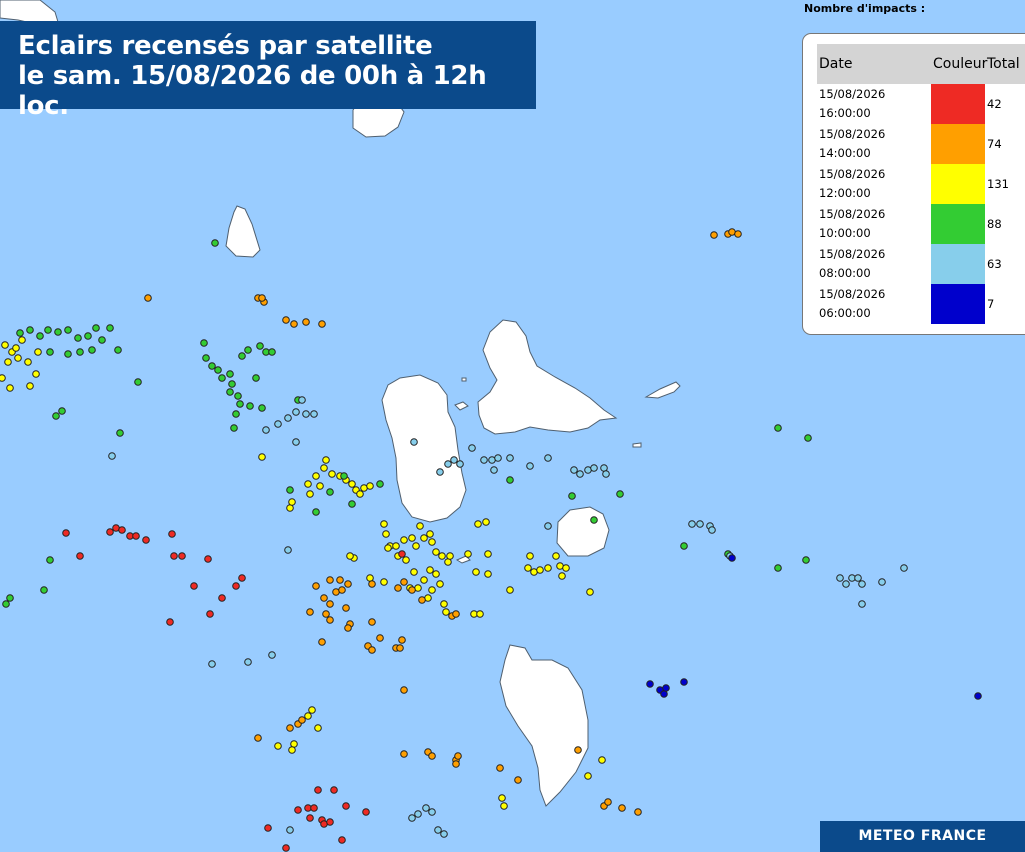  What do you see at coordinates (252, 91) in the screenshot?
I see `title-line-2: le sam. 15/08/2026 de 00h à 12h loc.` at bounding box center [252, 91].